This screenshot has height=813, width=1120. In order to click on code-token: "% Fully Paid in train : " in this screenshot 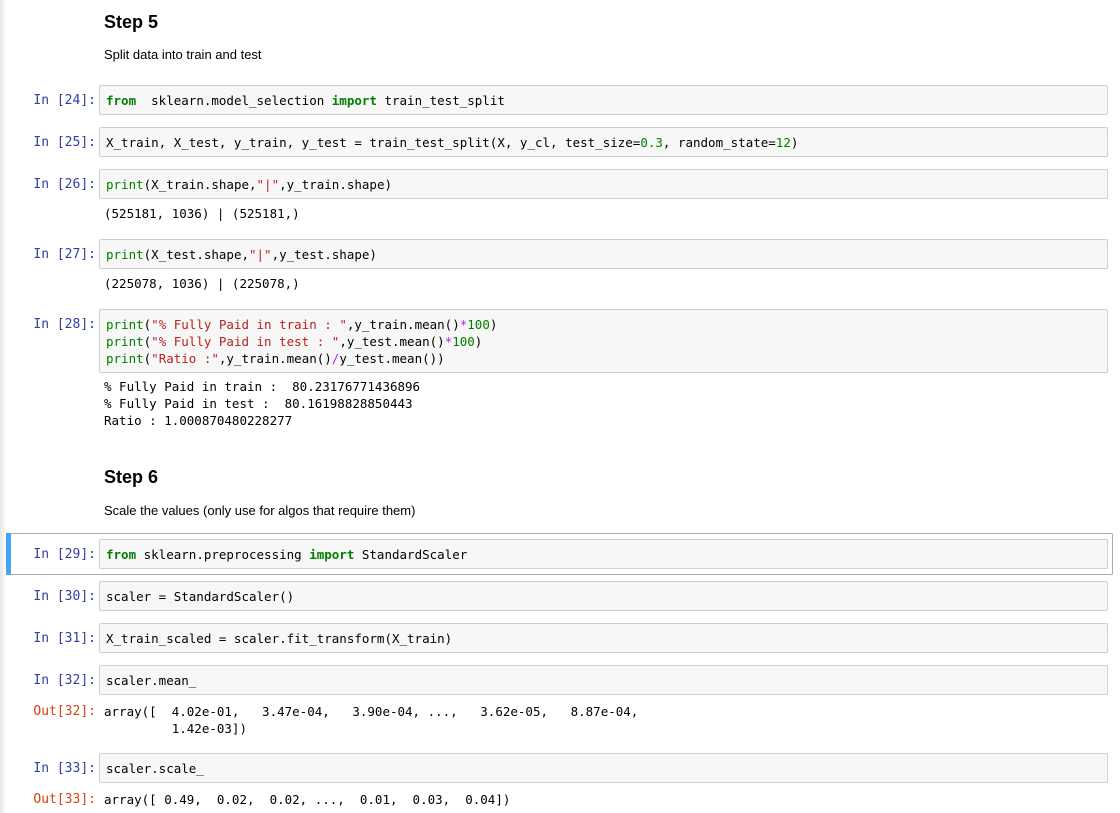, I will do `click(249, 324)`.